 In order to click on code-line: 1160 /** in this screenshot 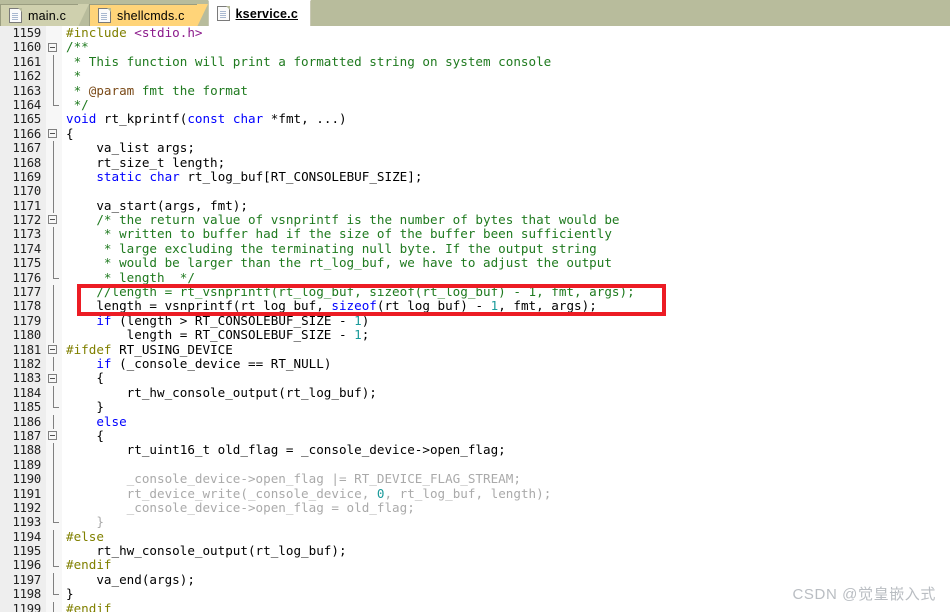, I will do `click(475, 47)`.